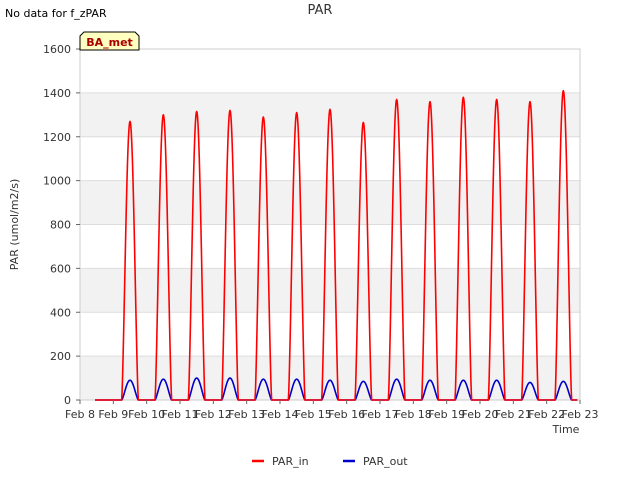 Image resolution: width=640 pixels, height=480 pixels. What do you see at coordinates (580, 414) in the screenshot?
I see `x-tick-label: Feb 23` at bounding box center [580, 414].